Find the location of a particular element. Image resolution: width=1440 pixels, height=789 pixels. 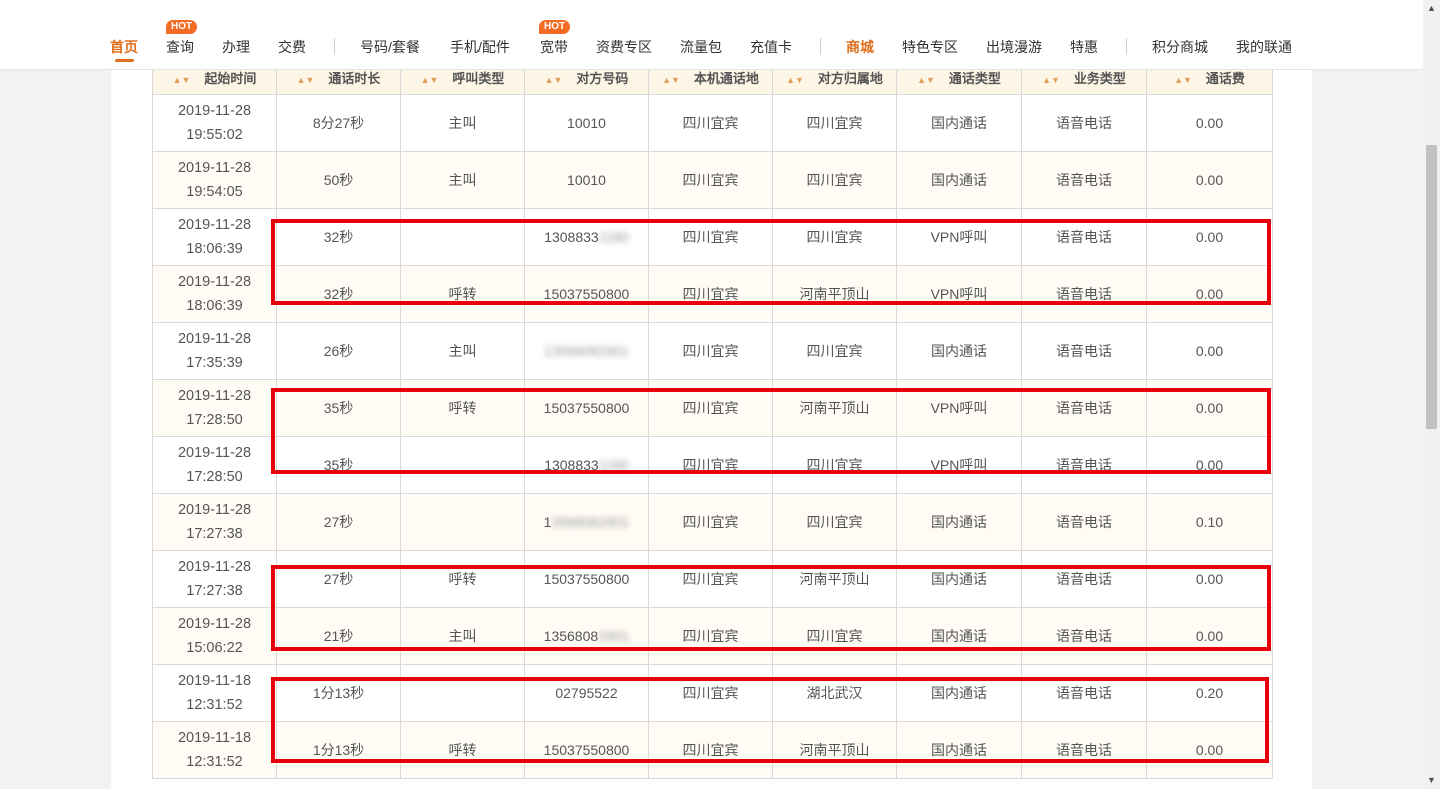

nav-item-roaming: 出境漫游 is located at coordinates (1014, 47).